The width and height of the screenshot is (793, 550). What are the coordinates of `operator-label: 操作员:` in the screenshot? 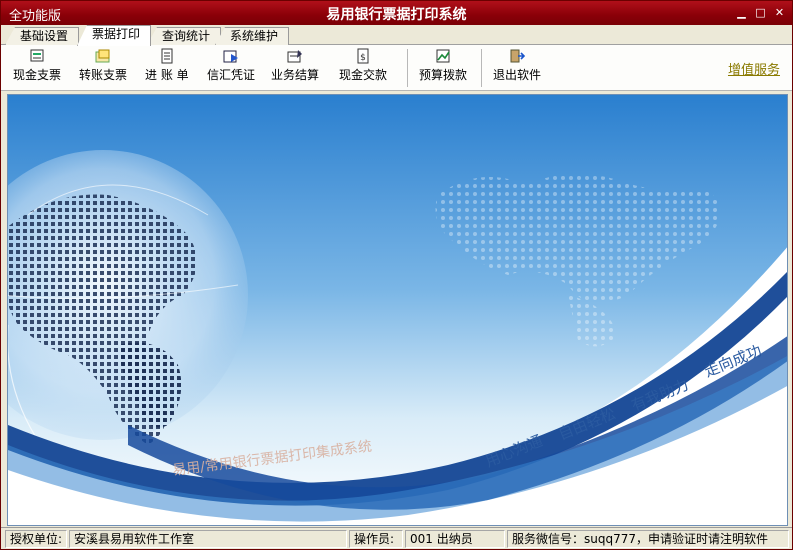 It's located at (376, 539).